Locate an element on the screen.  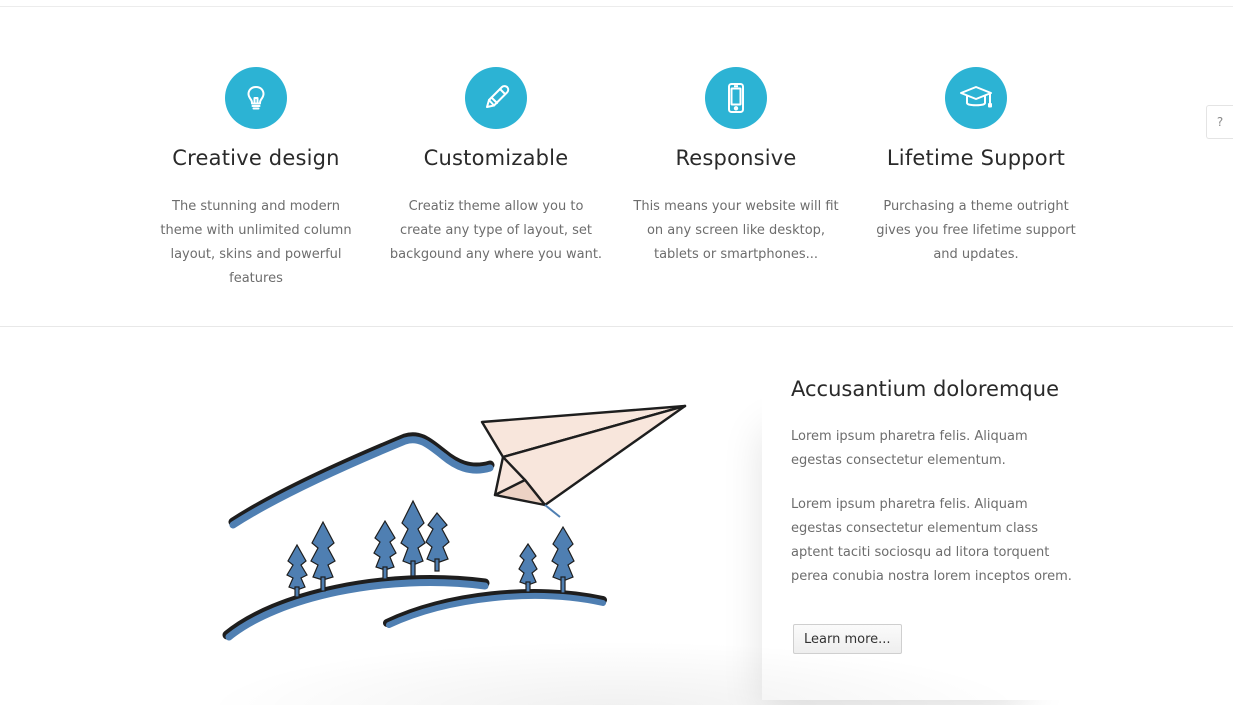
pencil-icon is located at coordinates (496, 98).